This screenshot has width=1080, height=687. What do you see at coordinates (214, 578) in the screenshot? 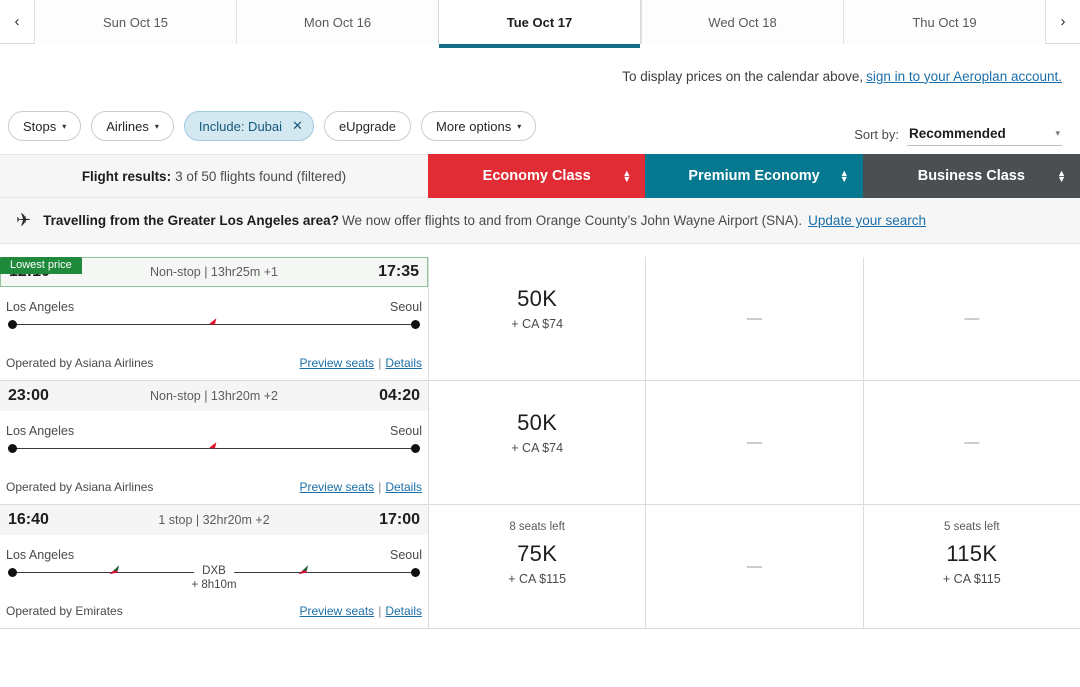
I see `route-timeline: DXB + 8h10m` at bounding box center [214, 578].